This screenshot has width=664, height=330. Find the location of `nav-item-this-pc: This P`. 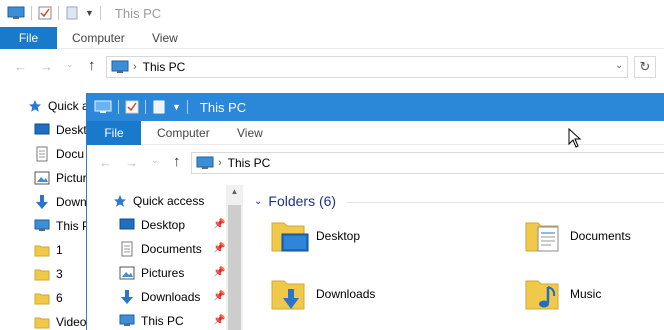

nav-item-this-pc: This P is located at coordinates (62, 226).